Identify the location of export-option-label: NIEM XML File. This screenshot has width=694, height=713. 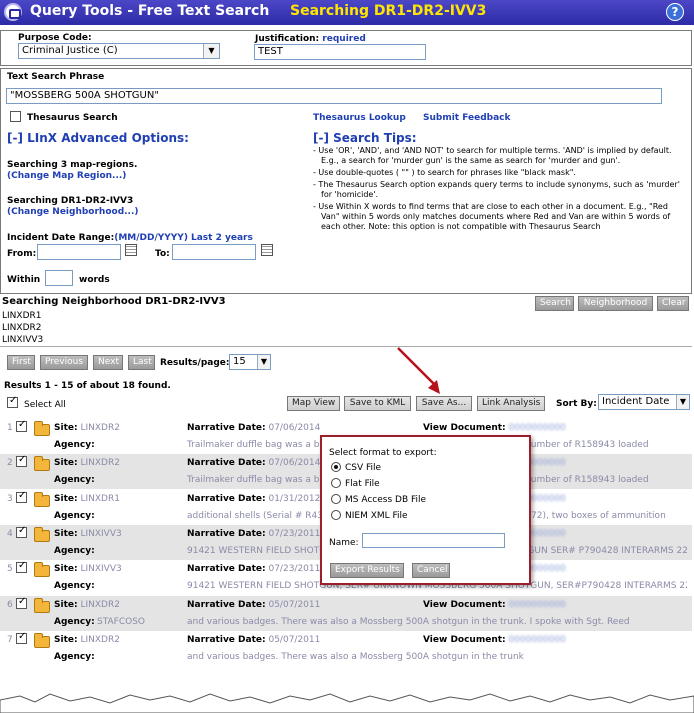
(376, 516).